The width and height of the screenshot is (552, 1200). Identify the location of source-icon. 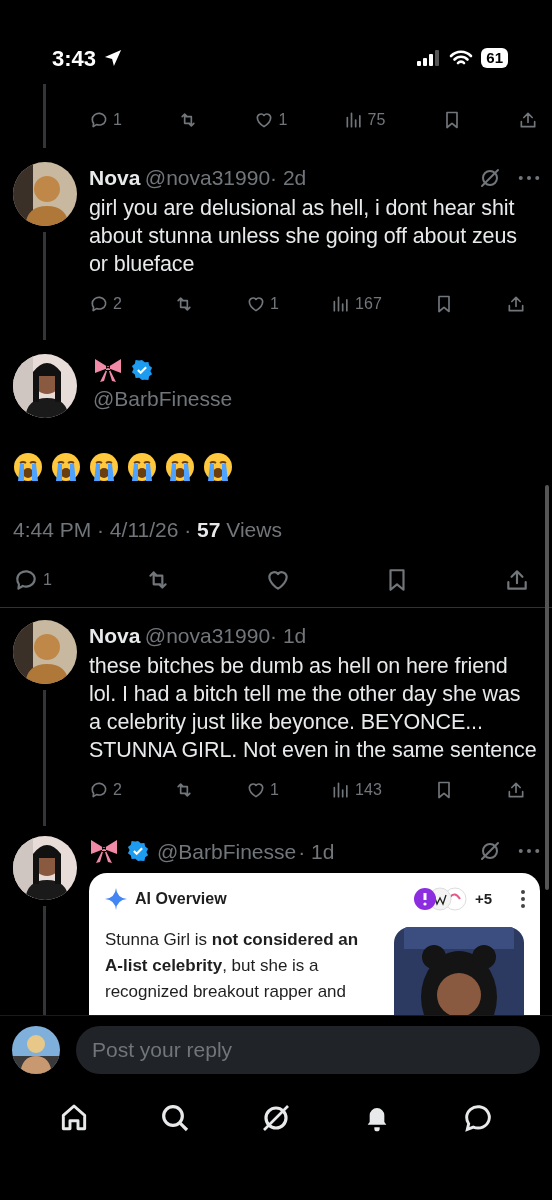
(439, 899).